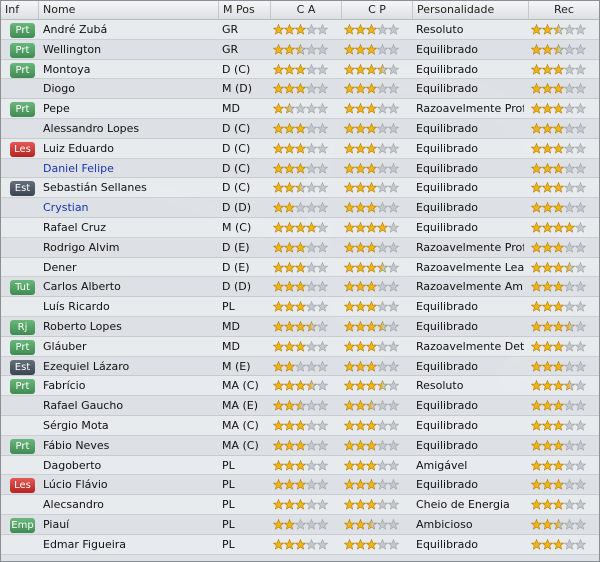 The width and height of the screenshot is (600, 562). I want to click on table-row: Daniel Felipe D (C) Equilibrado, so click(300, 168).